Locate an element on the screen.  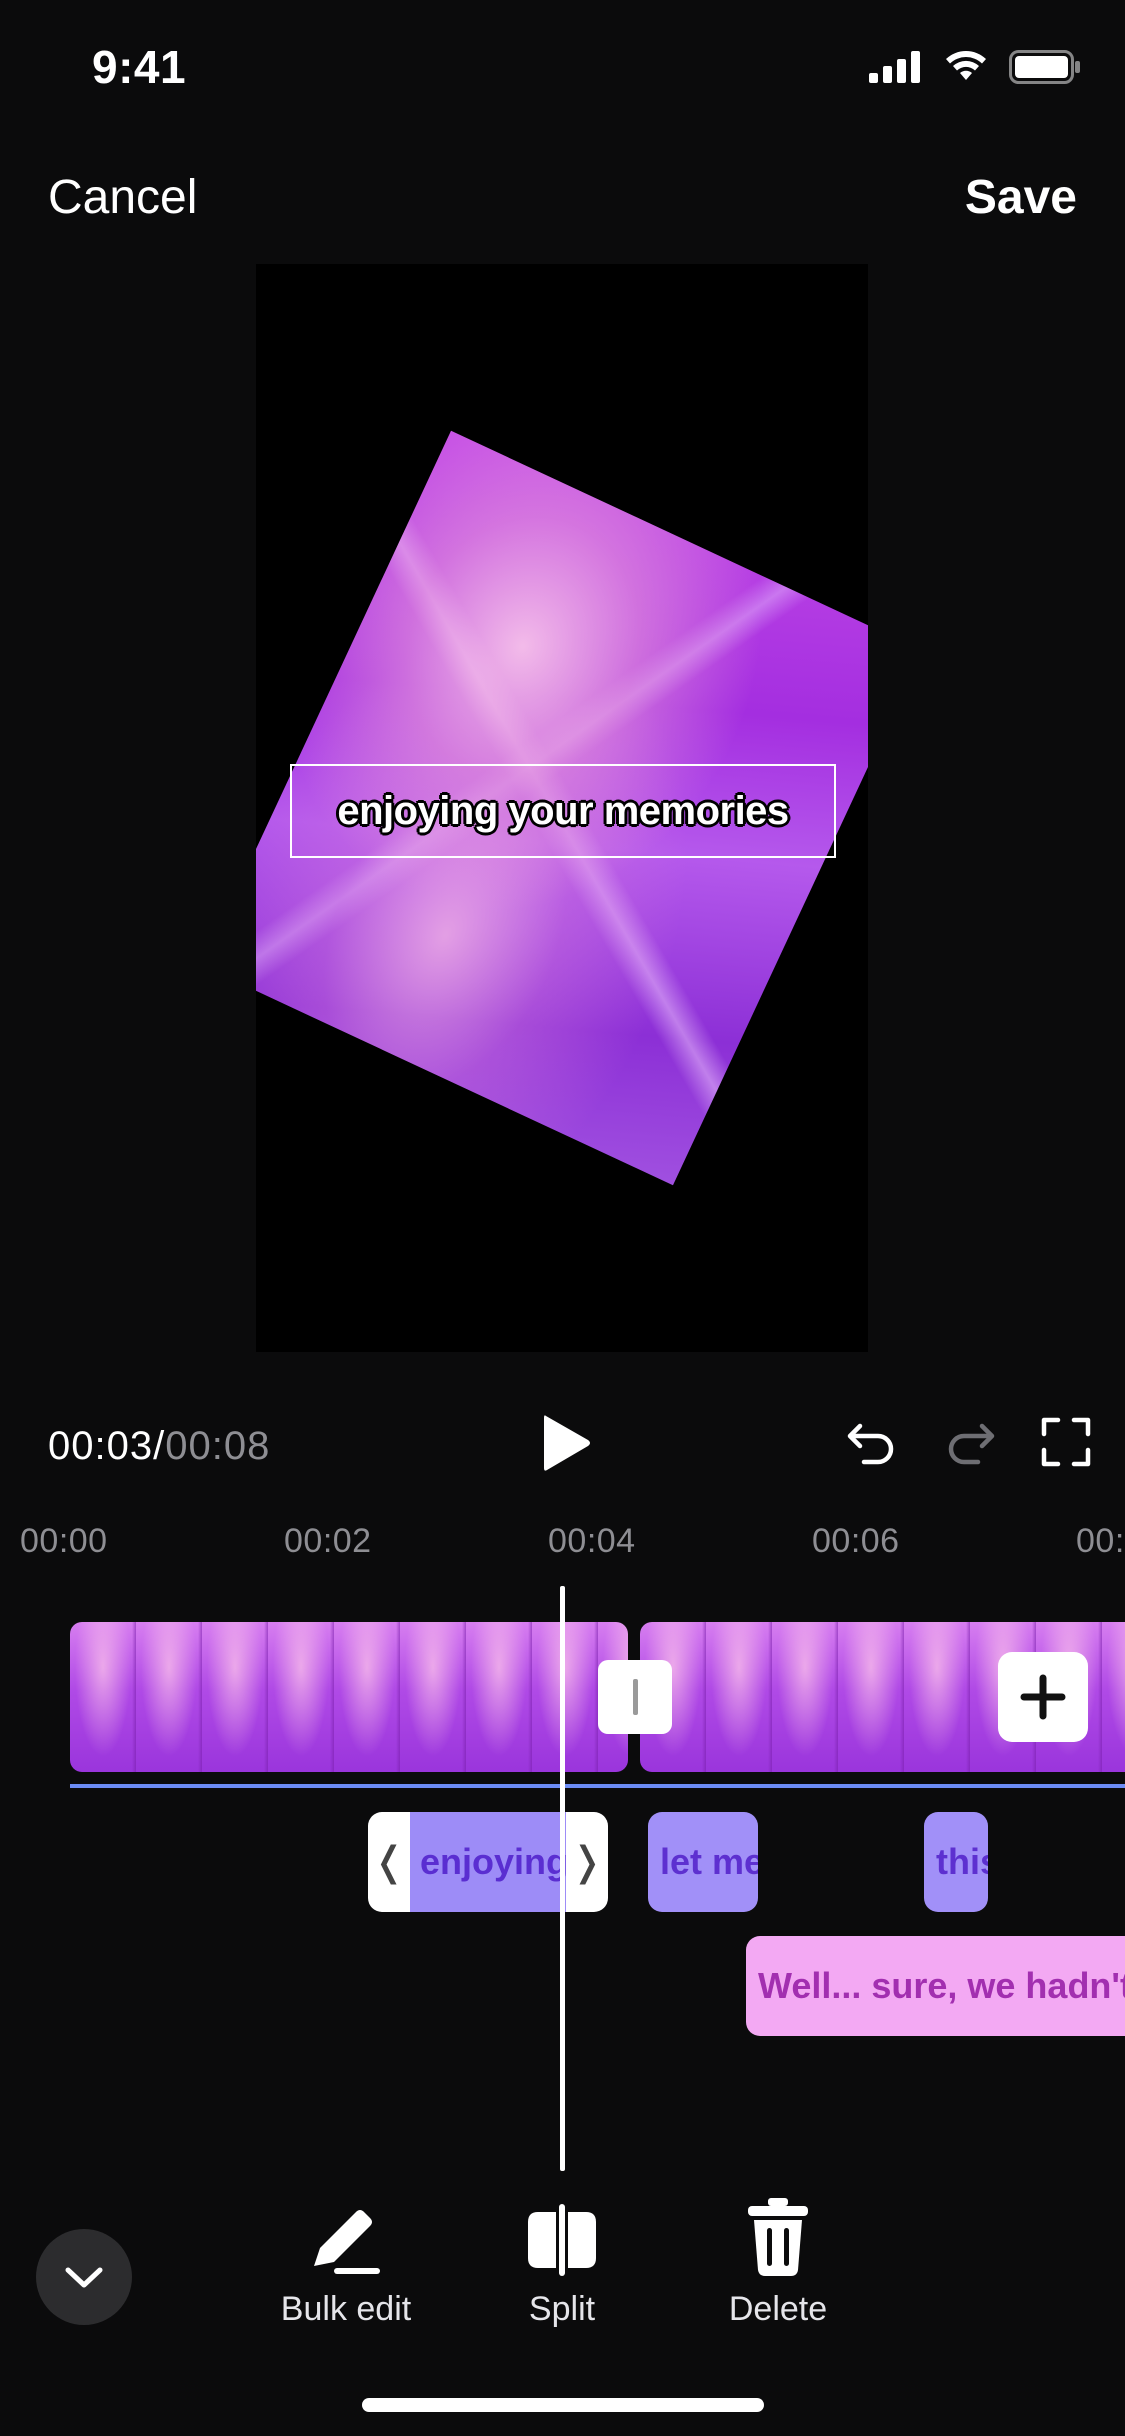
pencil-icon is located at coordinates (346, 2236).